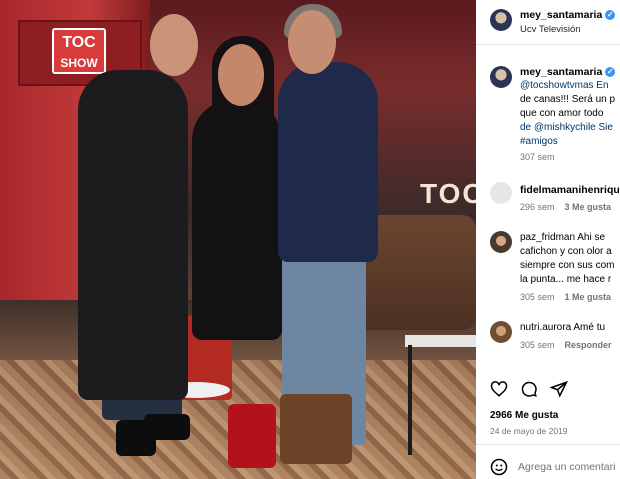 This screenshot has width=620, height=479. Describe the element at coordinates (501, 77) in the screenshot. I see `caption-avatar` at that location.